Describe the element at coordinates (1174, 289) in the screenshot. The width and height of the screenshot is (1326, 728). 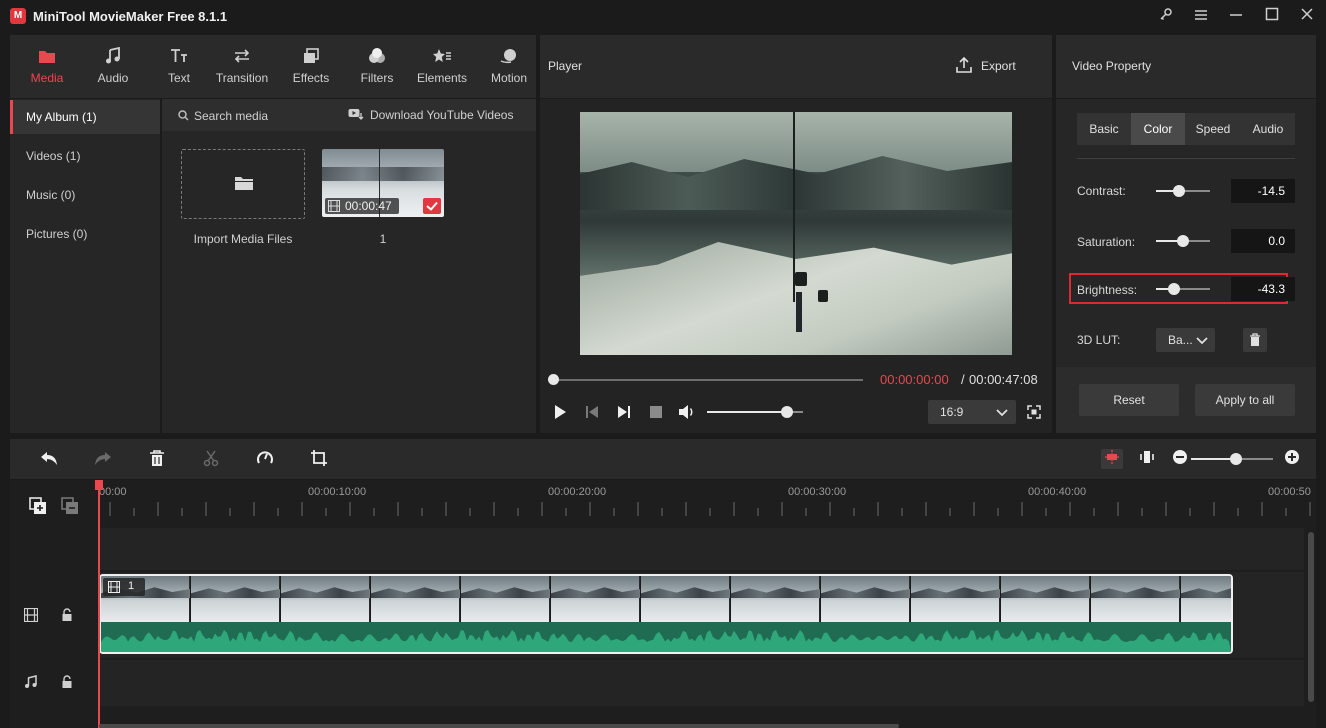
I see `brightness-handle` at that location.